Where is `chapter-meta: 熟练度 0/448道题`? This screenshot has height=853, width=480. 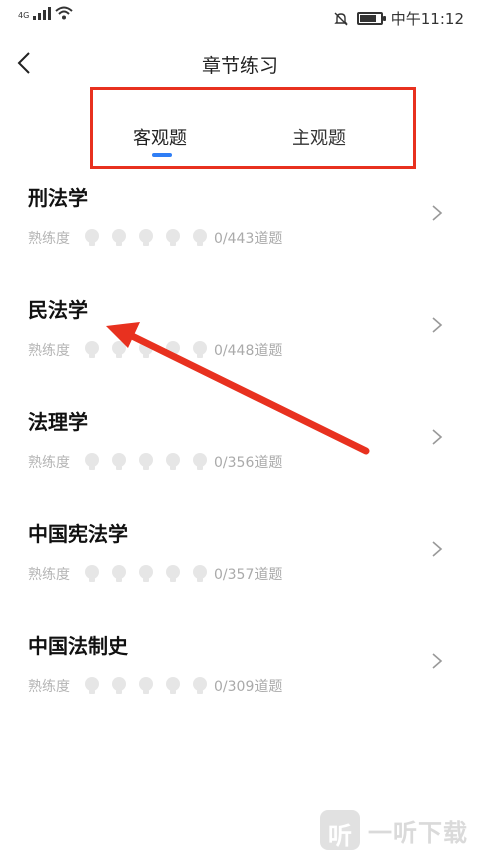
chapter-meta: 熟练度 0/448道题 is located at coordinates (155, 350).